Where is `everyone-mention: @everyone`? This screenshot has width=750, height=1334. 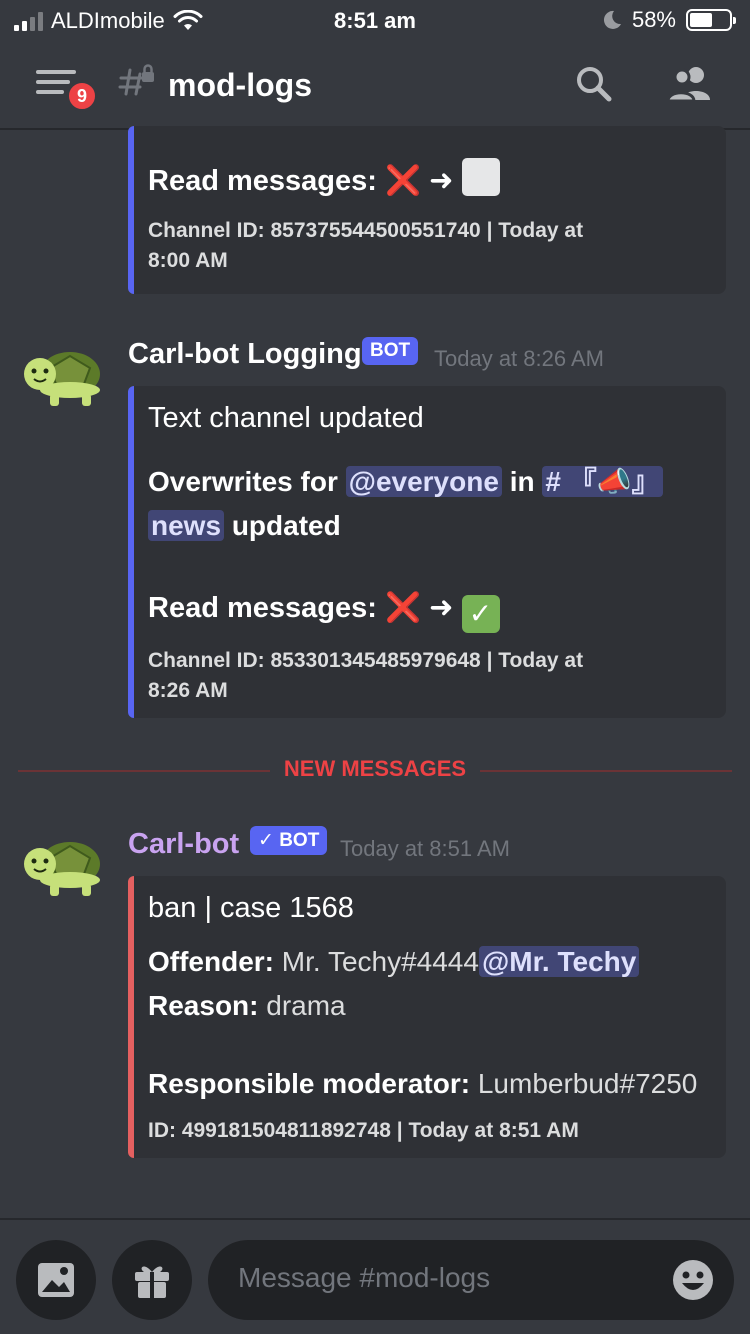
everyone-mention: @everyone is located at coordinates (423, 481).